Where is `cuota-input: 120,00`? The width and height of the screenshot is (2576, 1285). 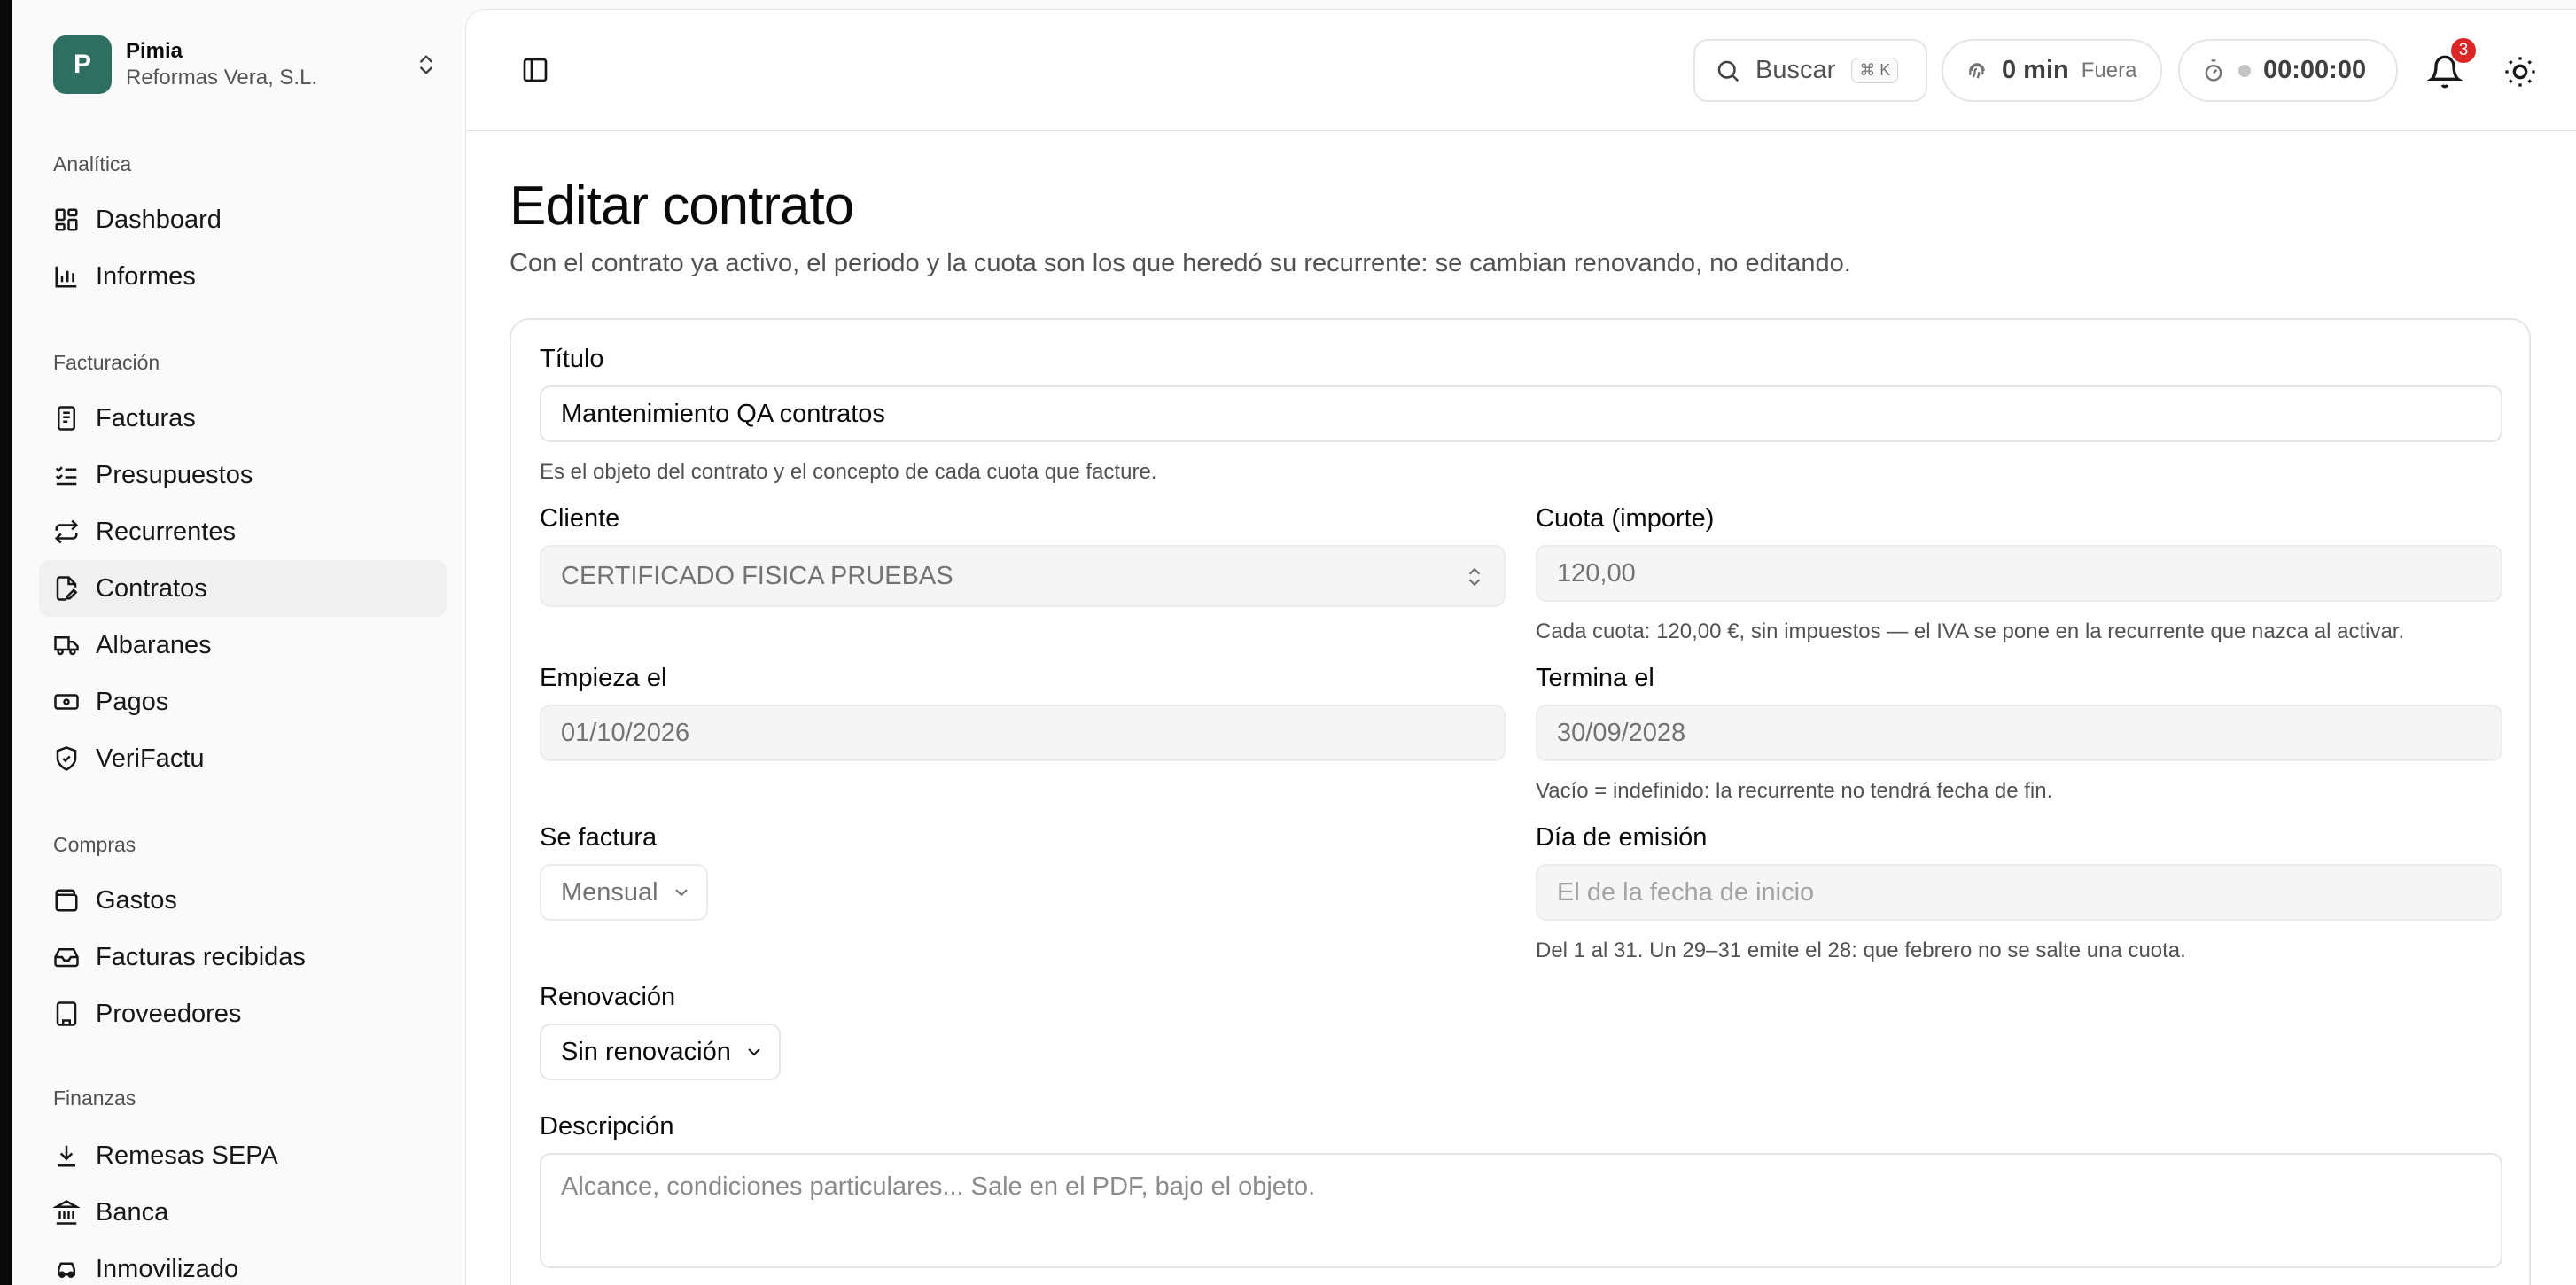
cuota-input: 120,00 is located at coordinates (2019, 573).